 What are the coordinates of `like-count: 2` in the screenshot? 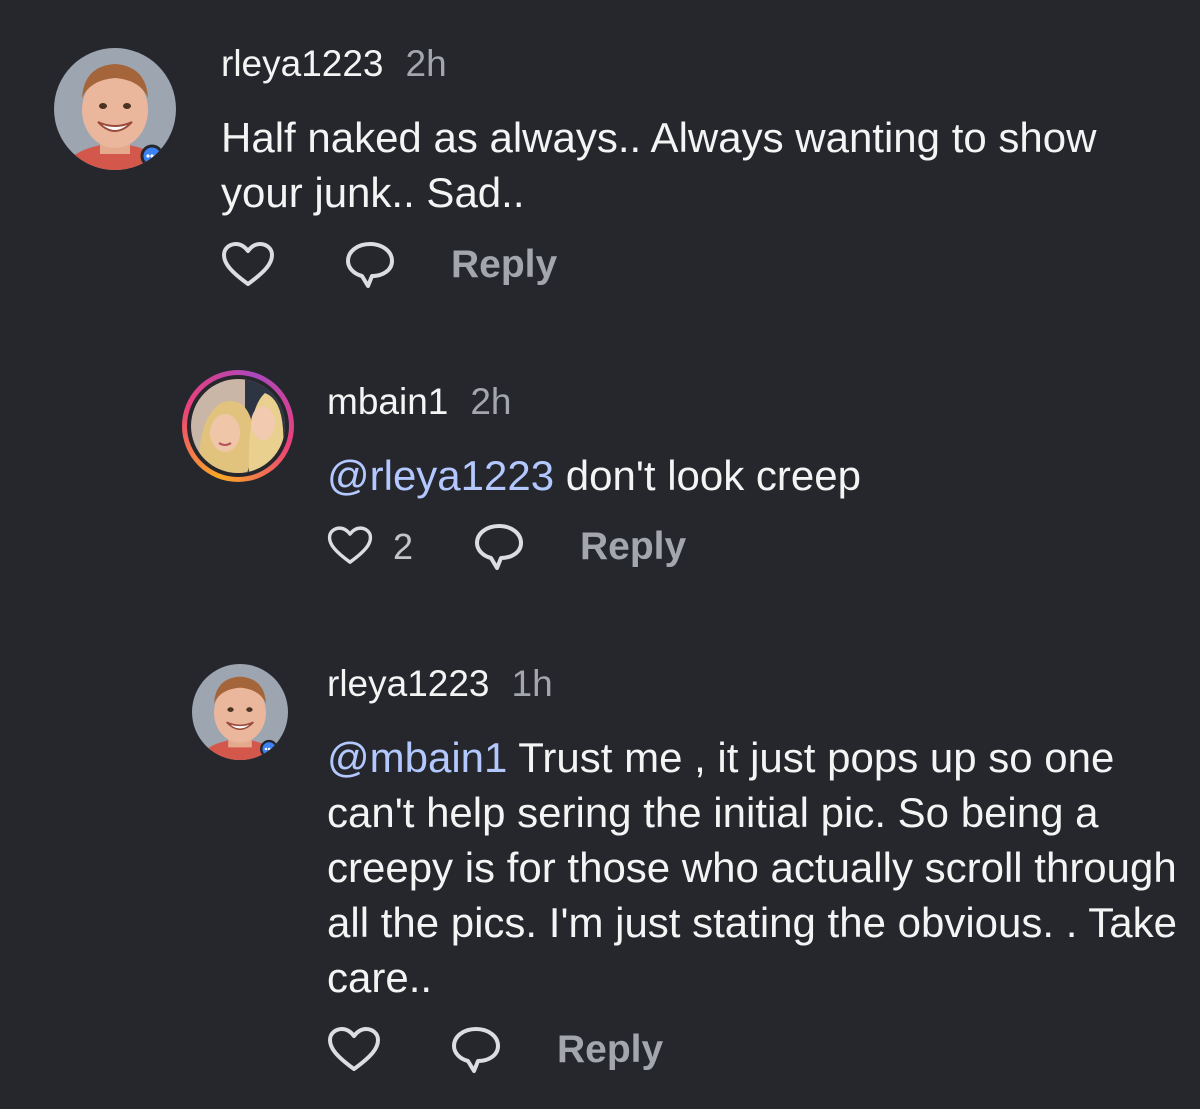 It's located at (403, 546).